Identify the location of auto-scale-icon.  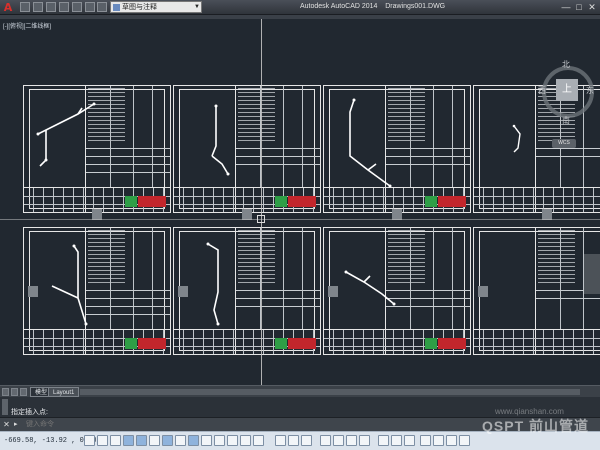
(409, 440).